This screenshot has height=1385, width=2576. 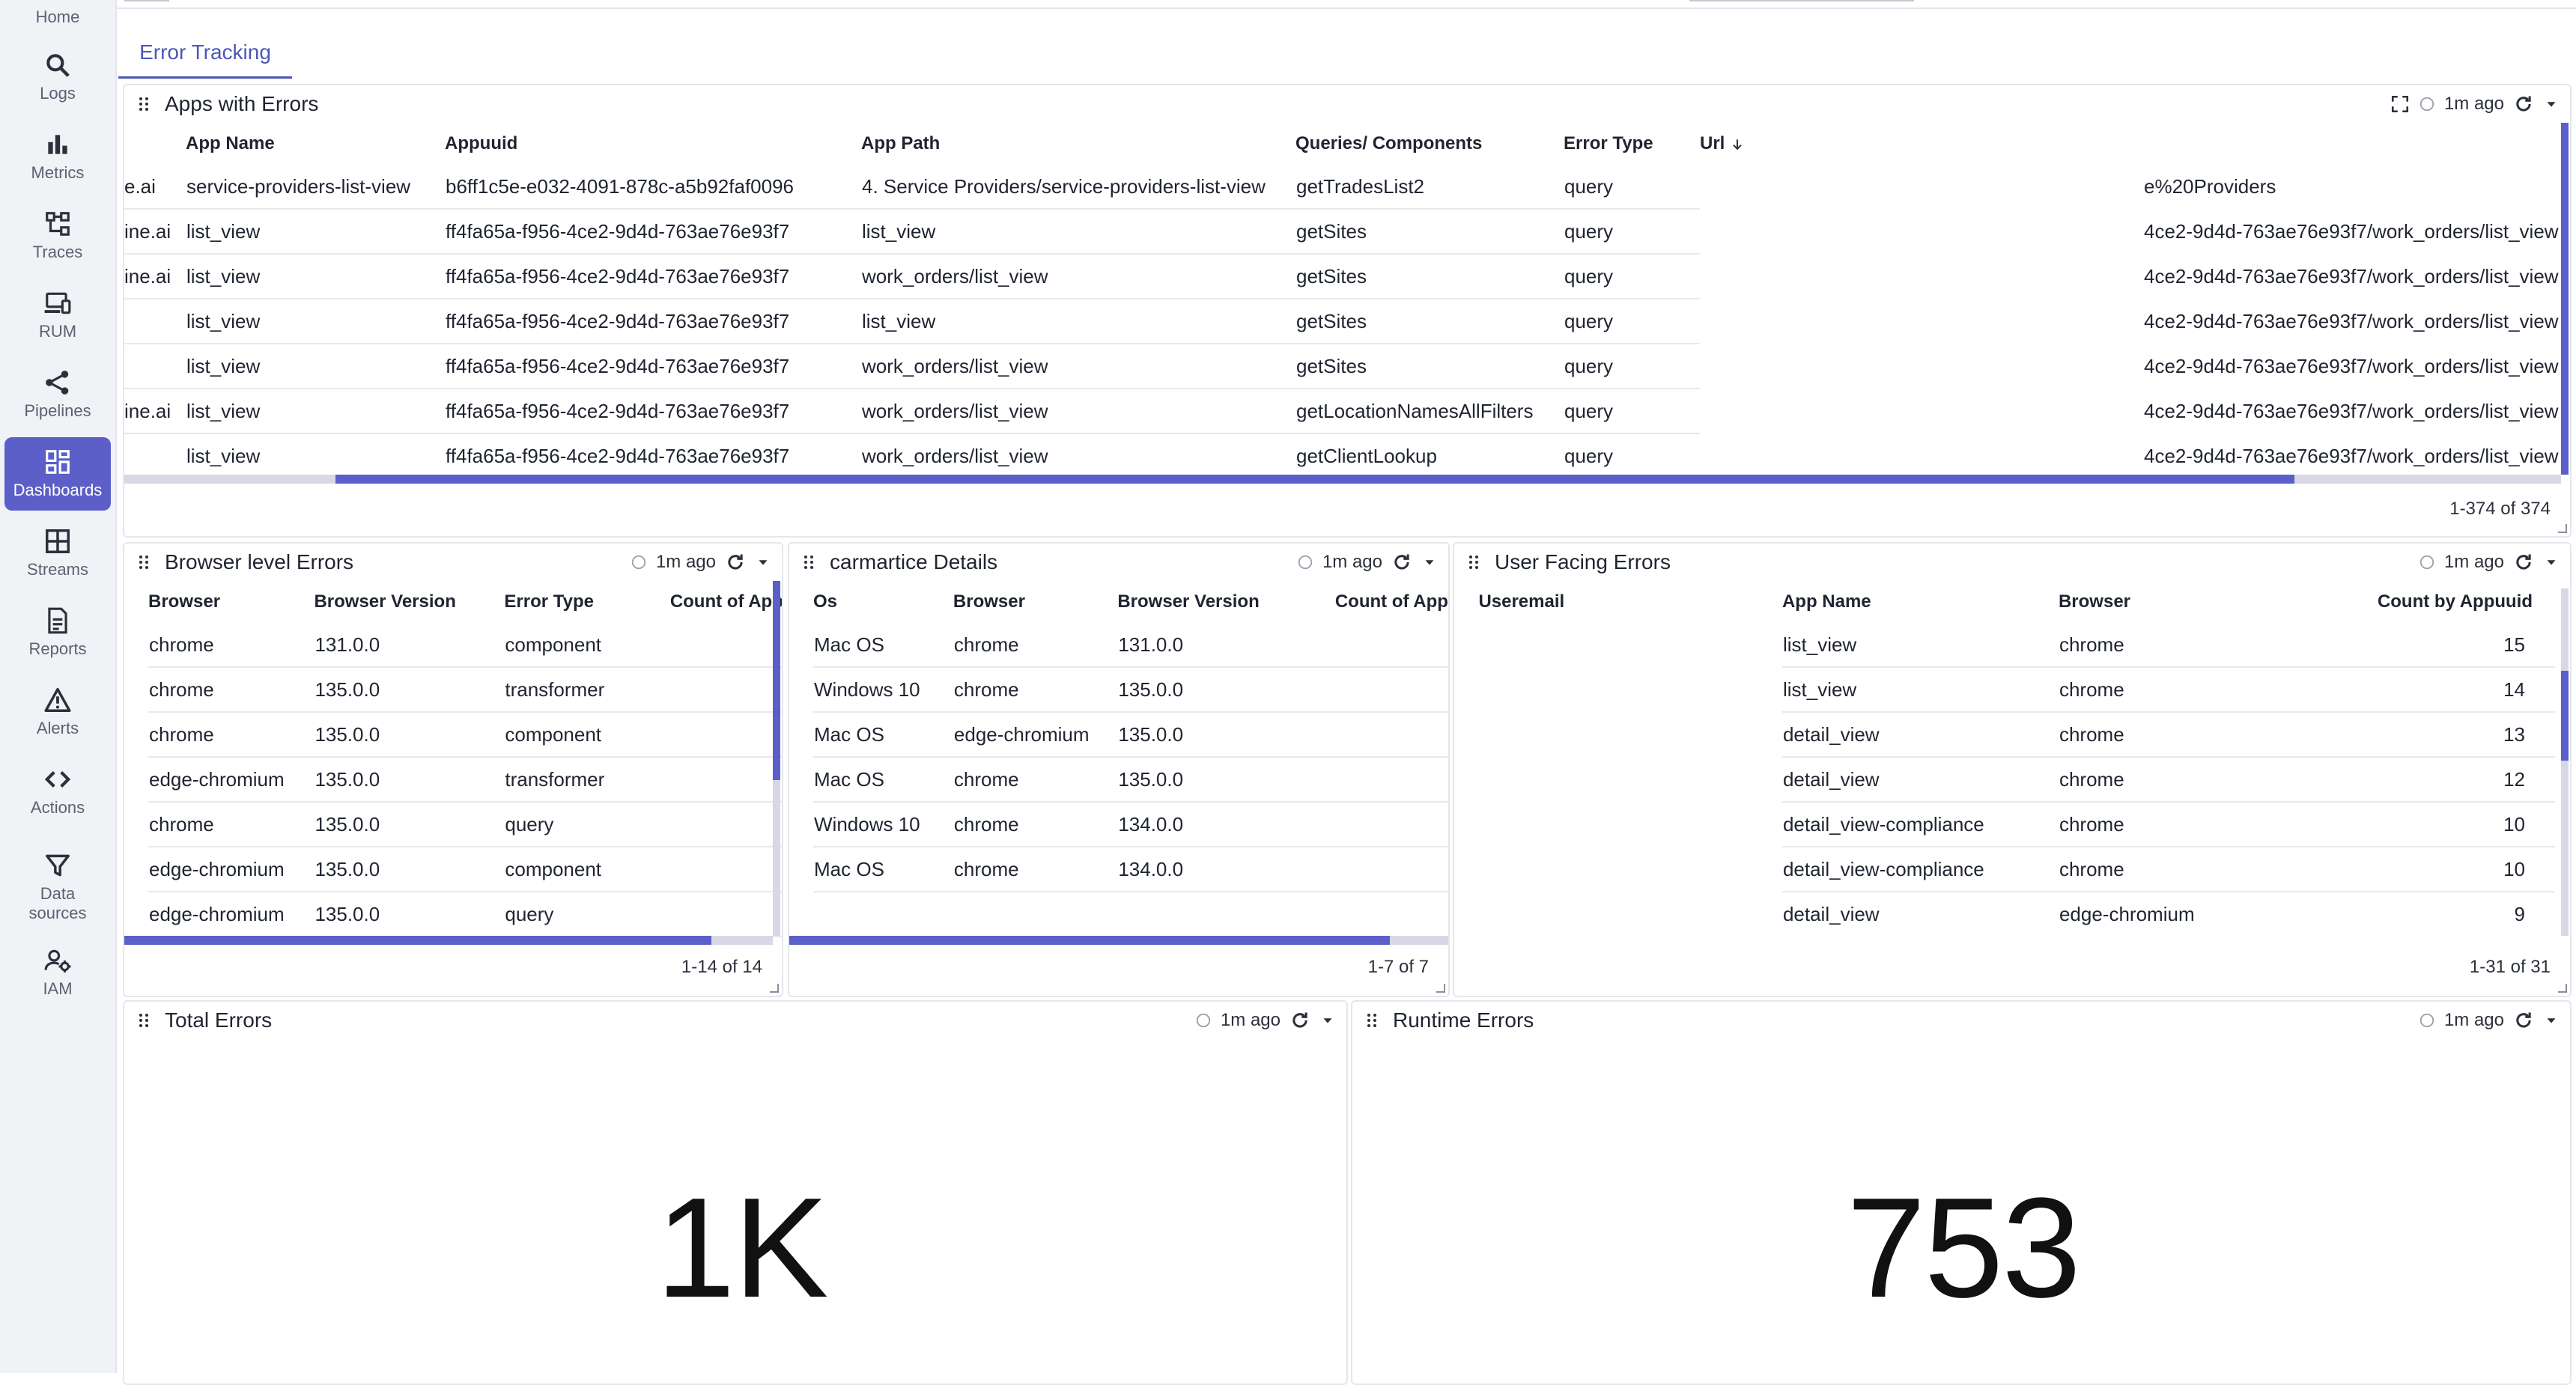 What do you see at coordinates (465, 735) in the screenshot?
I see `table-row: chrome 135.0.0 component` at bounding box center [465, 735].